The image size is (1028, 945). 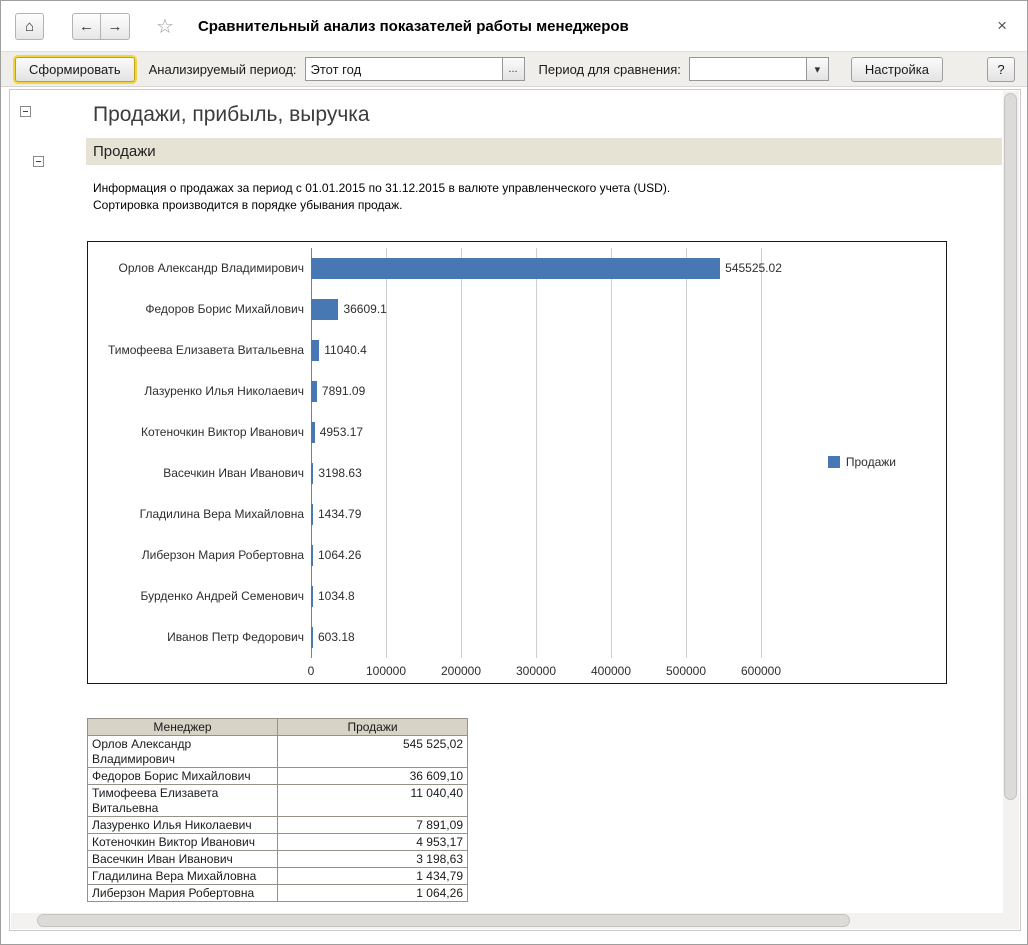 What do you see at coordinates (343, 391) in the screenshot?
I see `bar-value-label: 7891.09` at bounding box center [343, 391].